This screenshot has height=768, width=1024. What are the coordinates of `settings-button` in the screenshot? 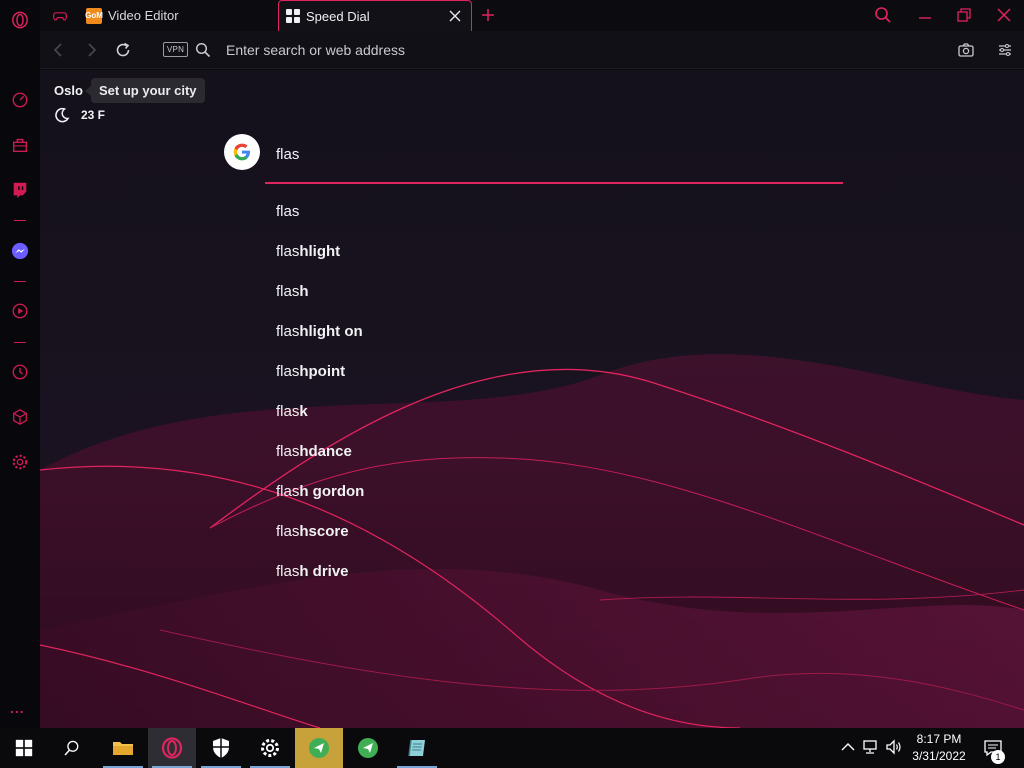 It's located at (270, 748).